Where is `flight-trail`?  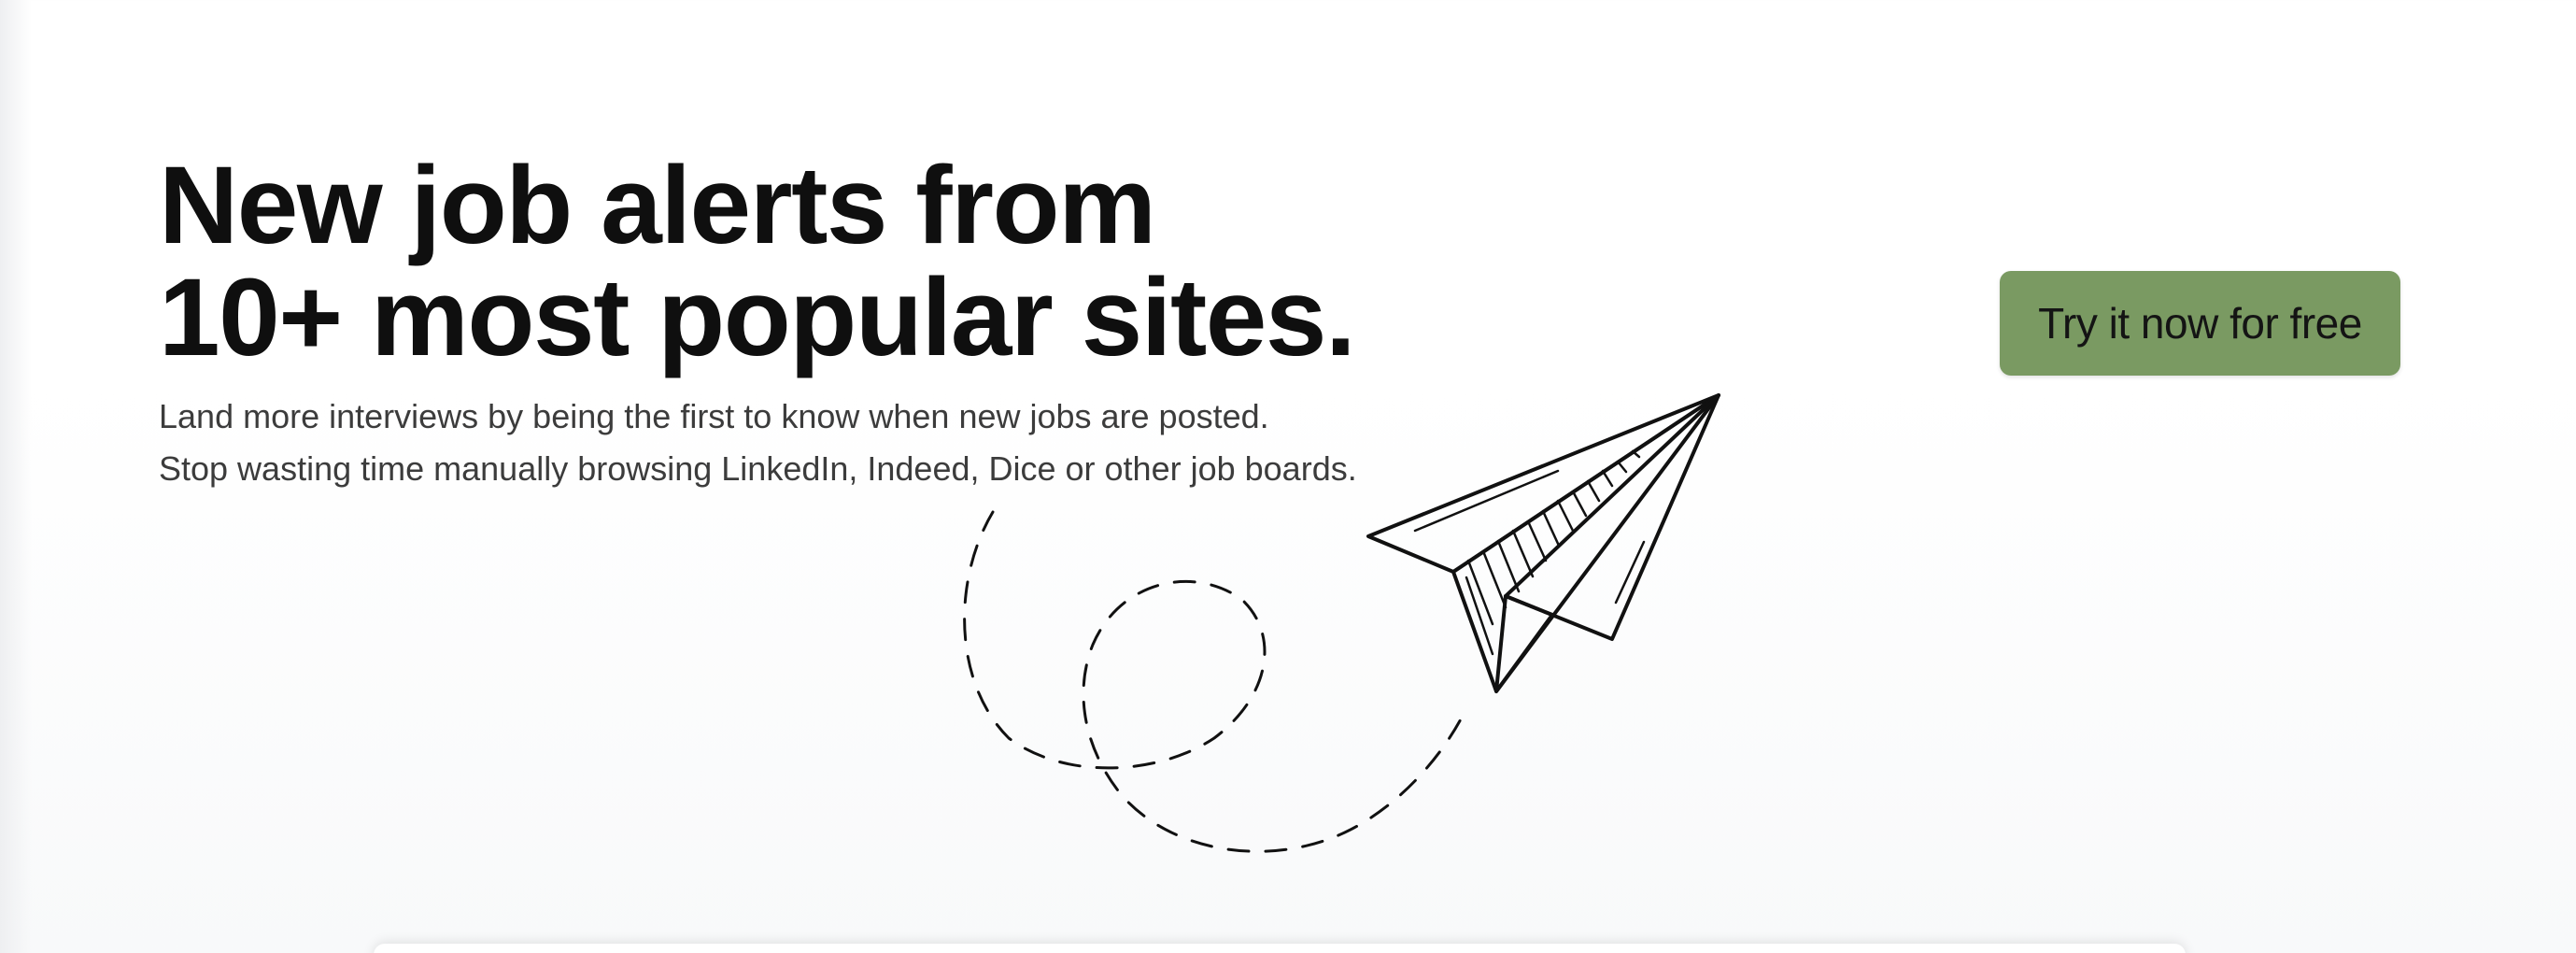 flight-trail is located at coordinates (1215, 681).